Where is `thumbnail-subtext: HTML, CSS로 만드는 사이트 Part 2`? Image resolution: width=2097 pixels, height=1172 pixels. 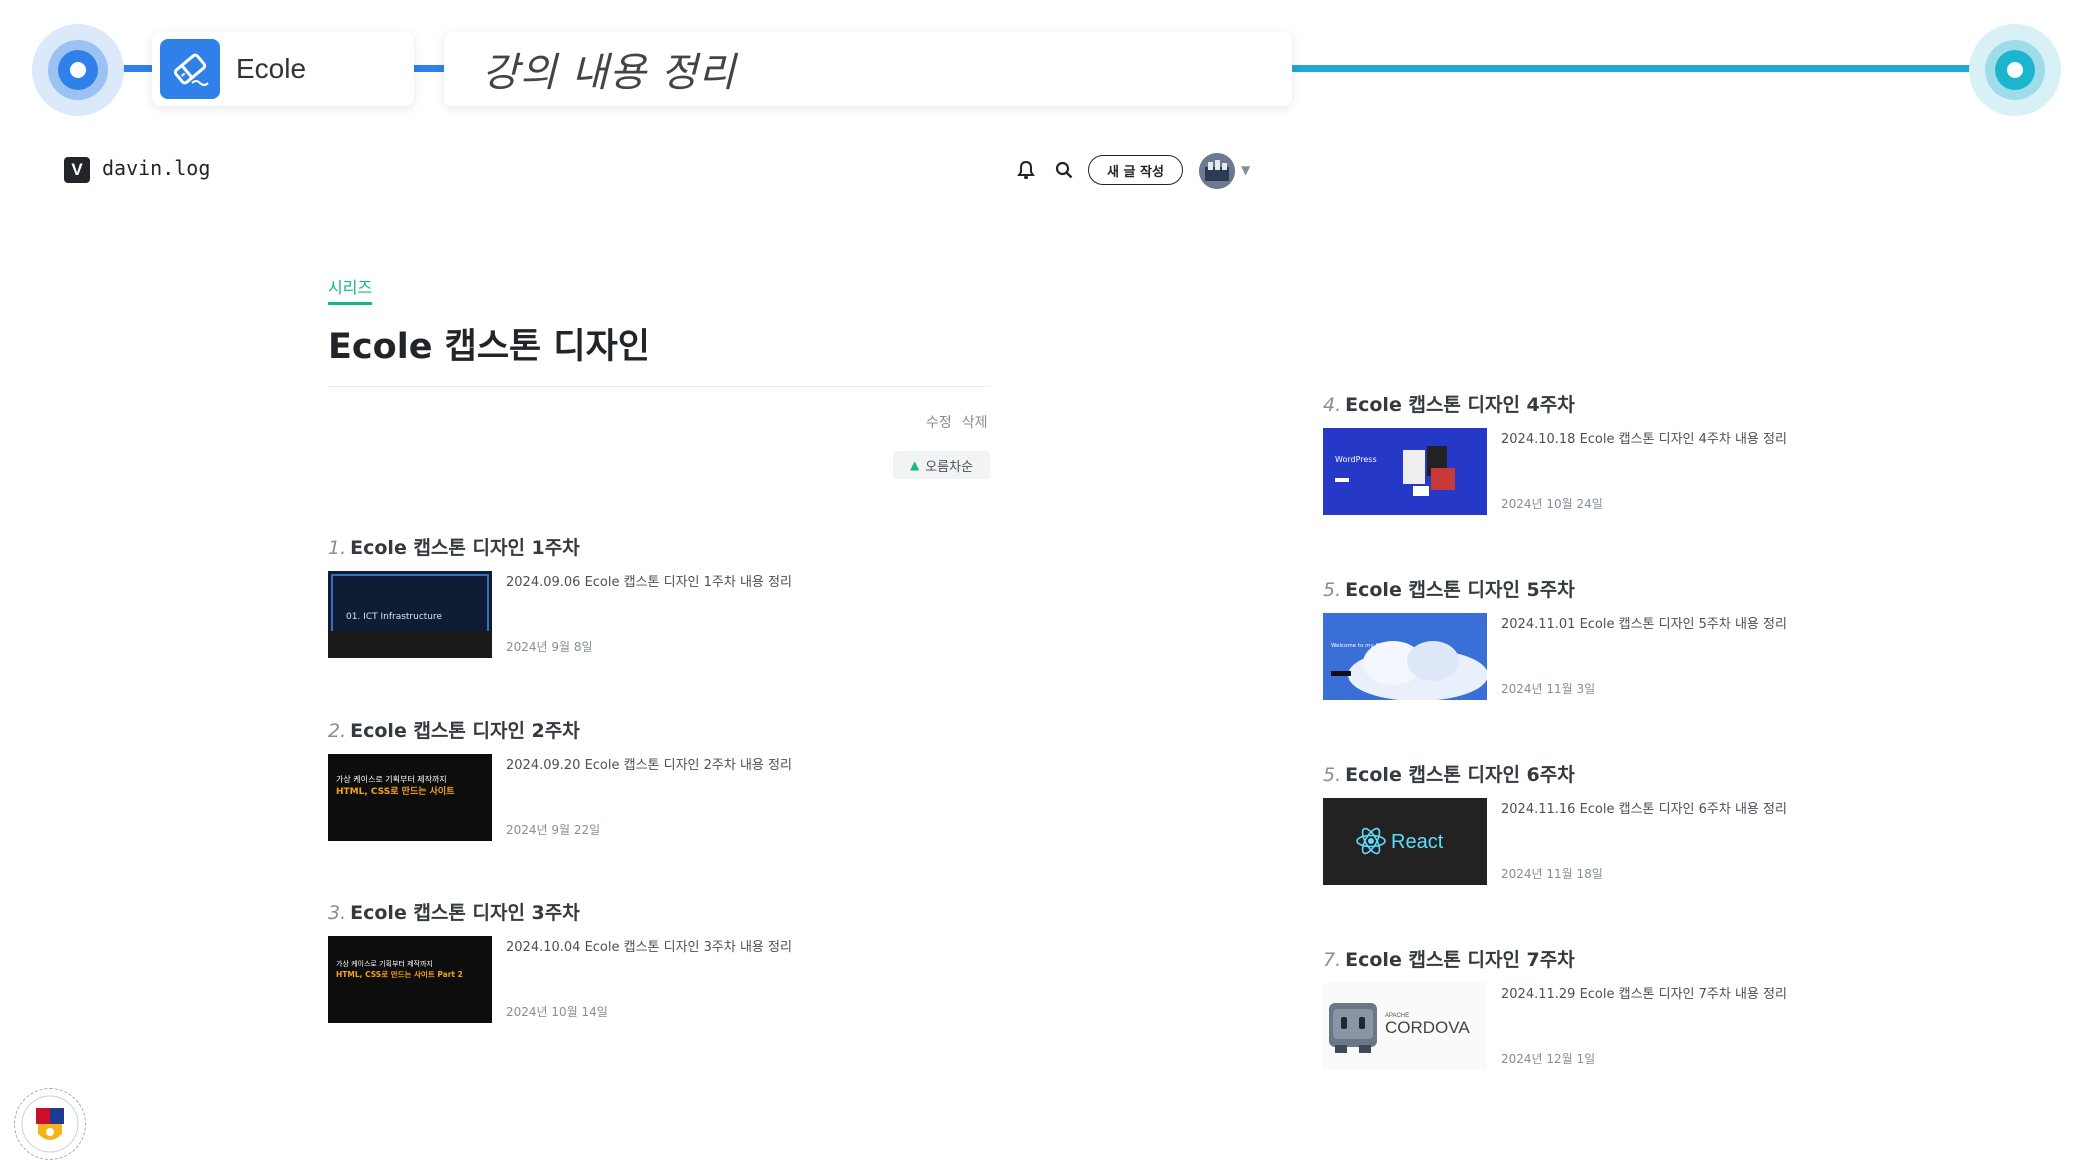
thumbnail-subtext: HTML, CSS로 만드는 사이트 Part 2 is located at coordinates (399, 974).